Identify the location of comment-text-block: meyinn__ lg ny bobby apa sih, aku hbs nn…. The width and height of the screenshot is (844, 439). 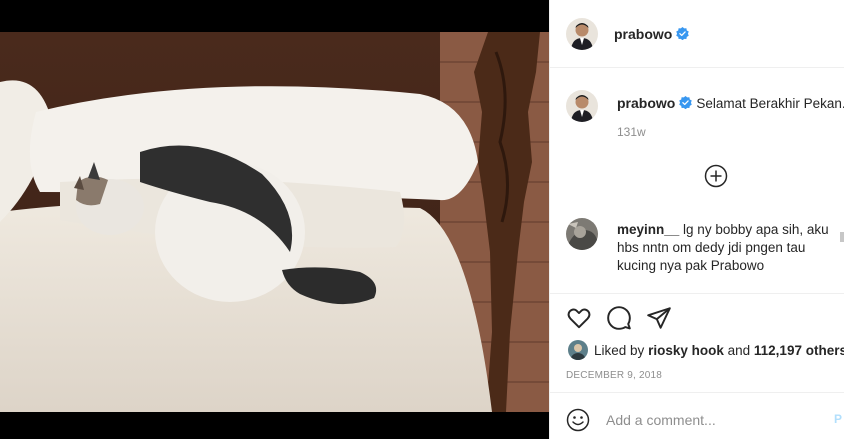
(727, 248).